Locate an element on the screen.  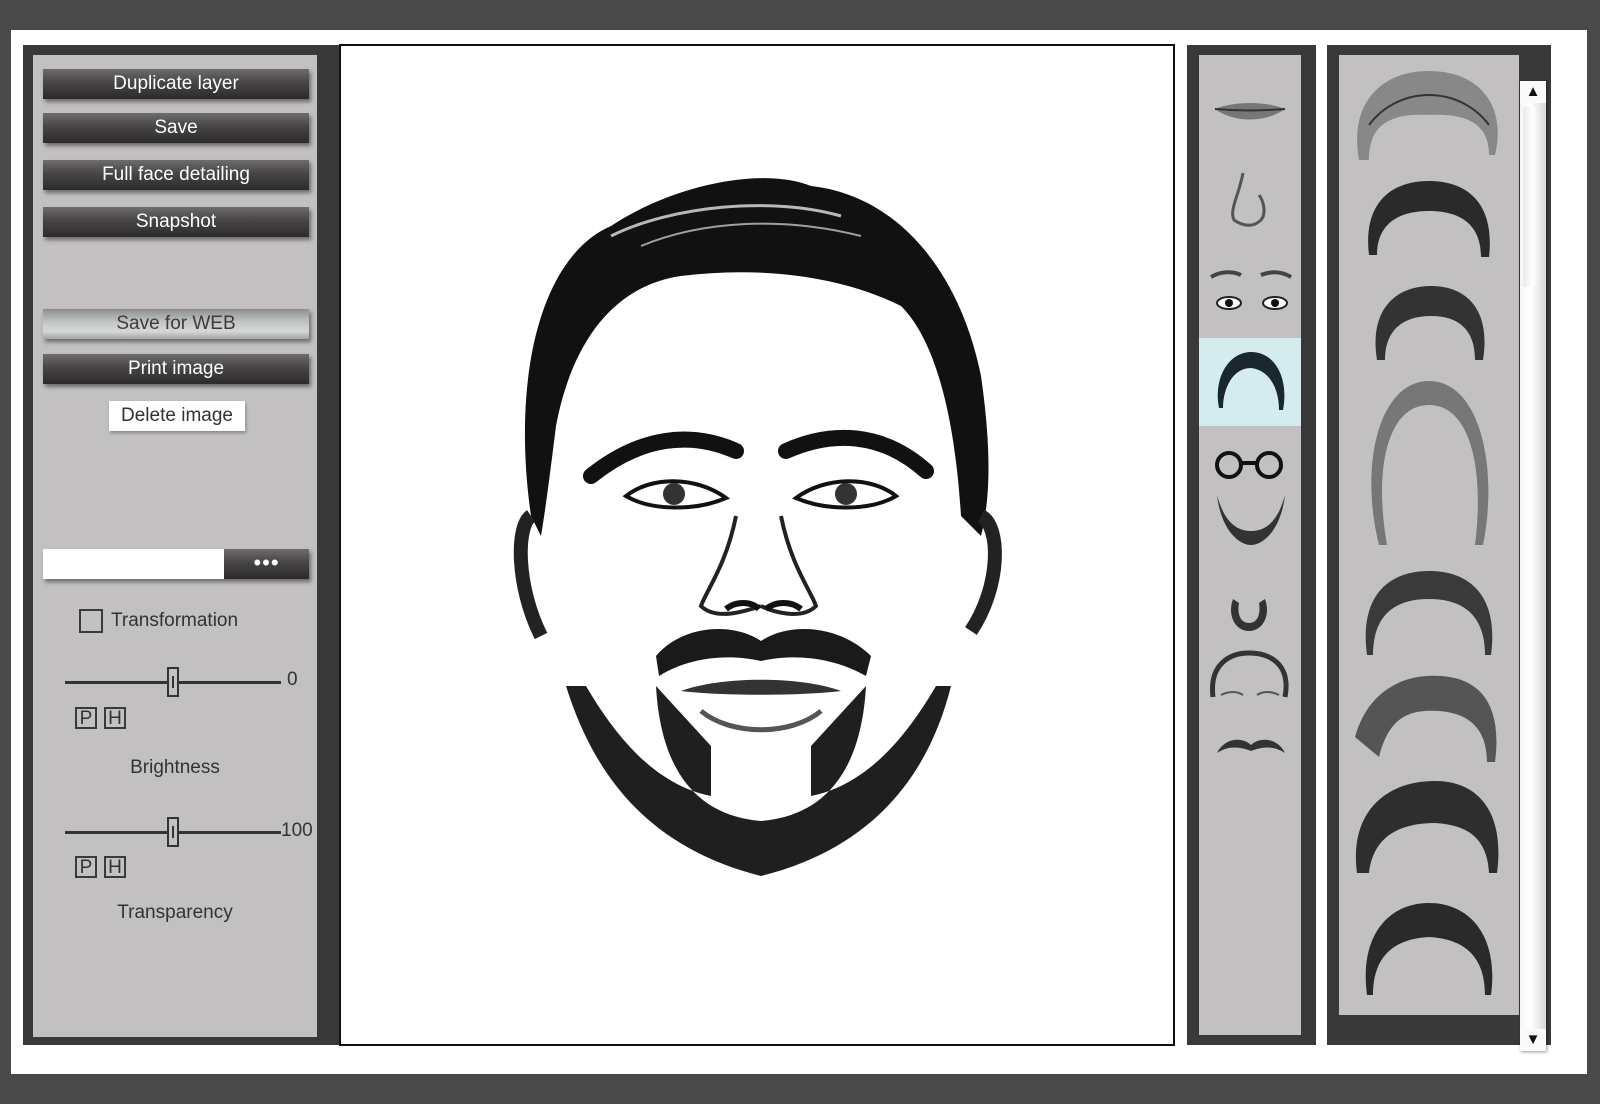
feature-nose is located at coordinates (1250, 199).